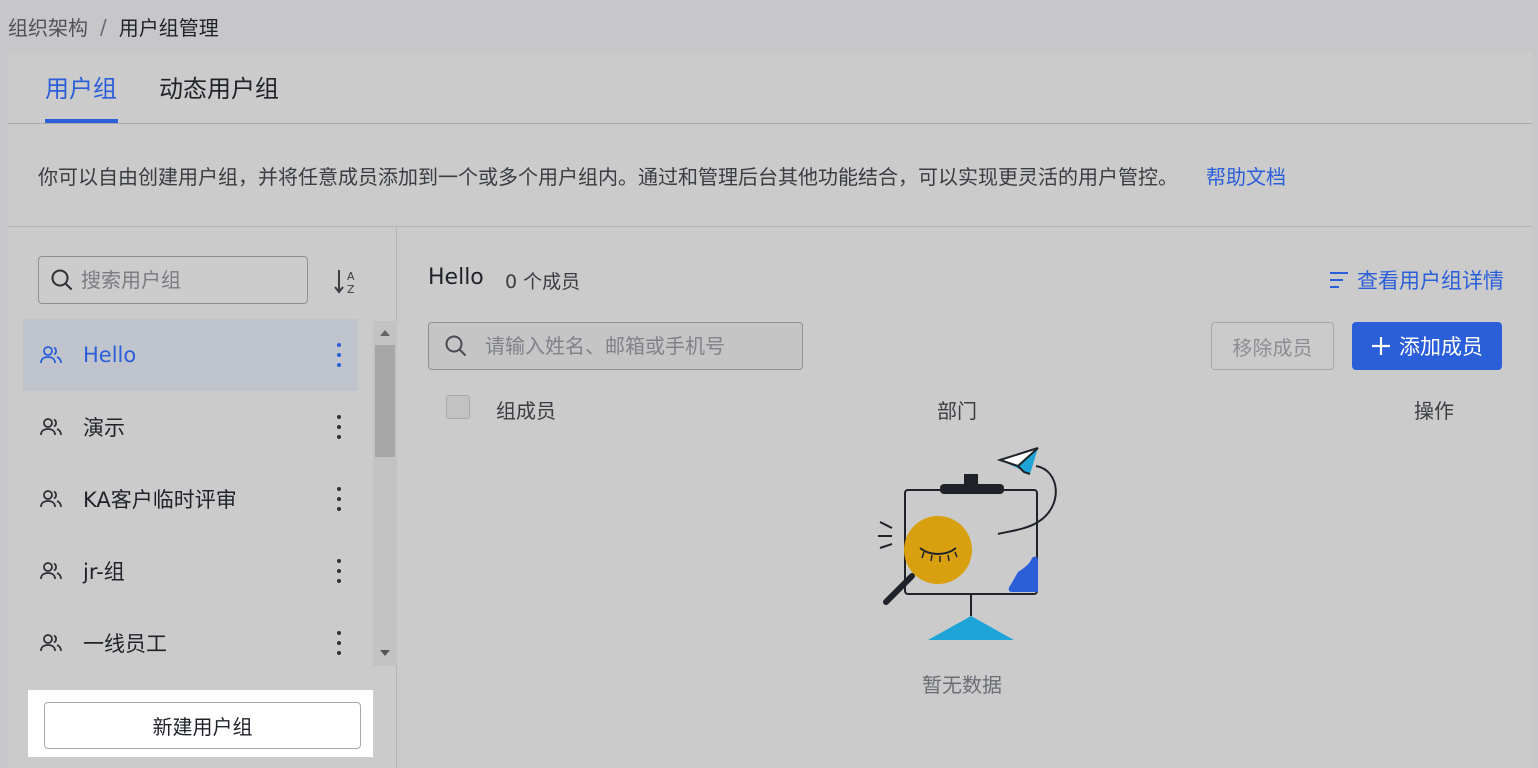 The width and height of the screenshot is (1538, 768). Describe the element at coordinates (526, 411) in the screenshot. I see `column-header-members: 组成员` at that location.